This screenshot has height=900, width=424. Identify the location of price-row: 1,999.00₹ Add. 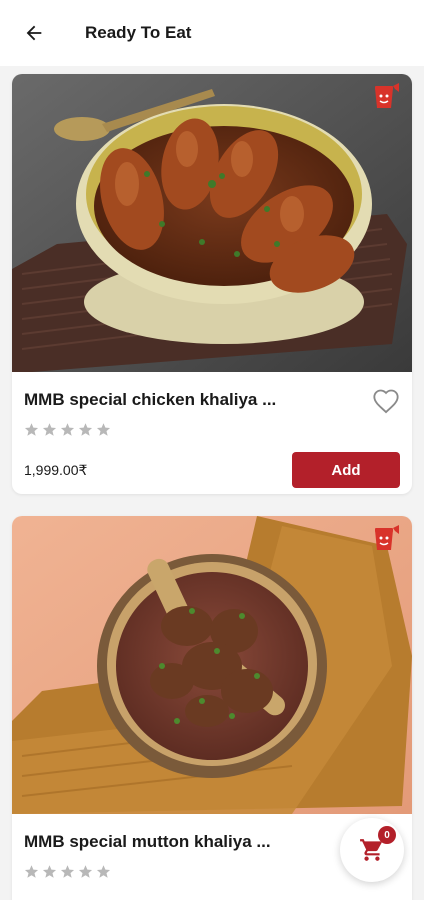
(212, 470).